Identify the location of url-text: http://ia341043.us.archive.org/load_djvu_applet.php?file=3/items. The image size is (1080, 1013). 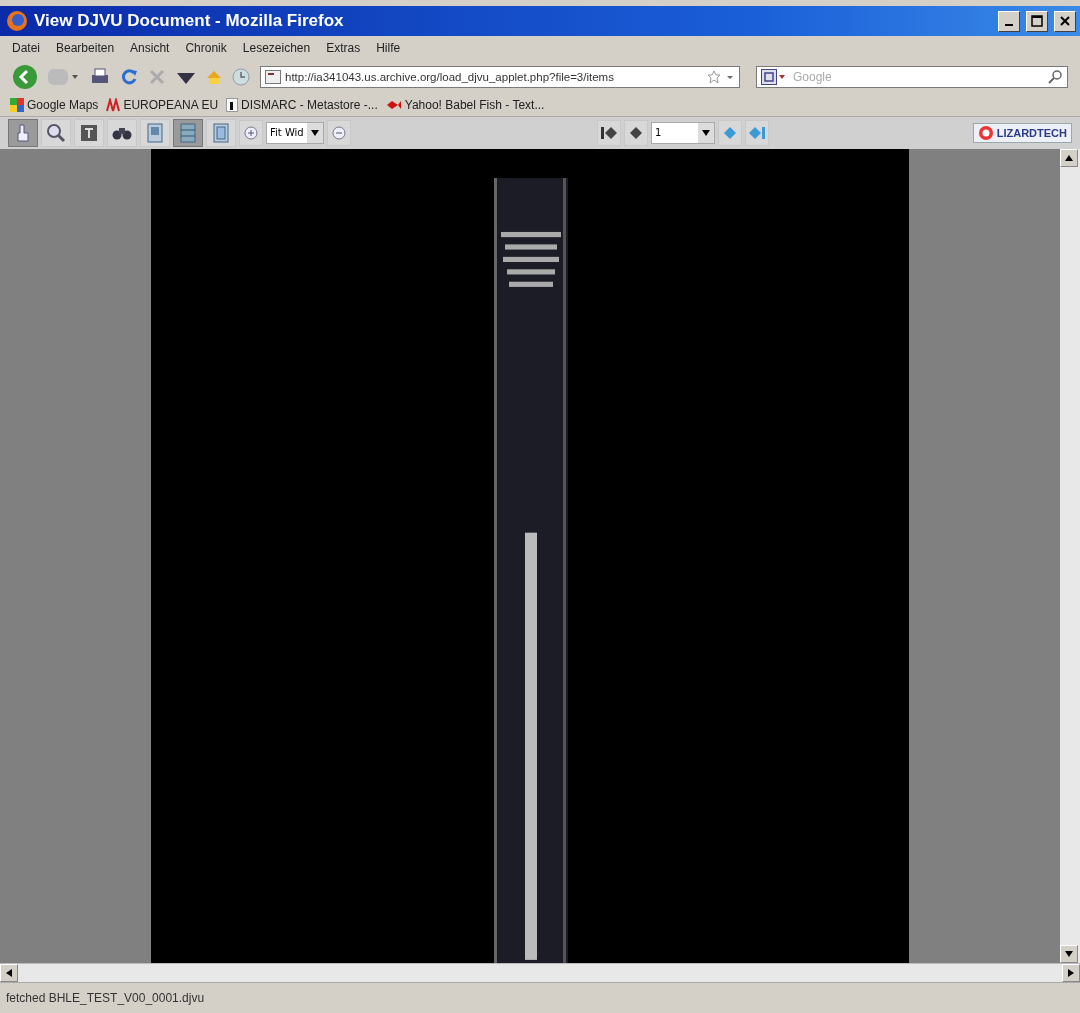
(450, 77).